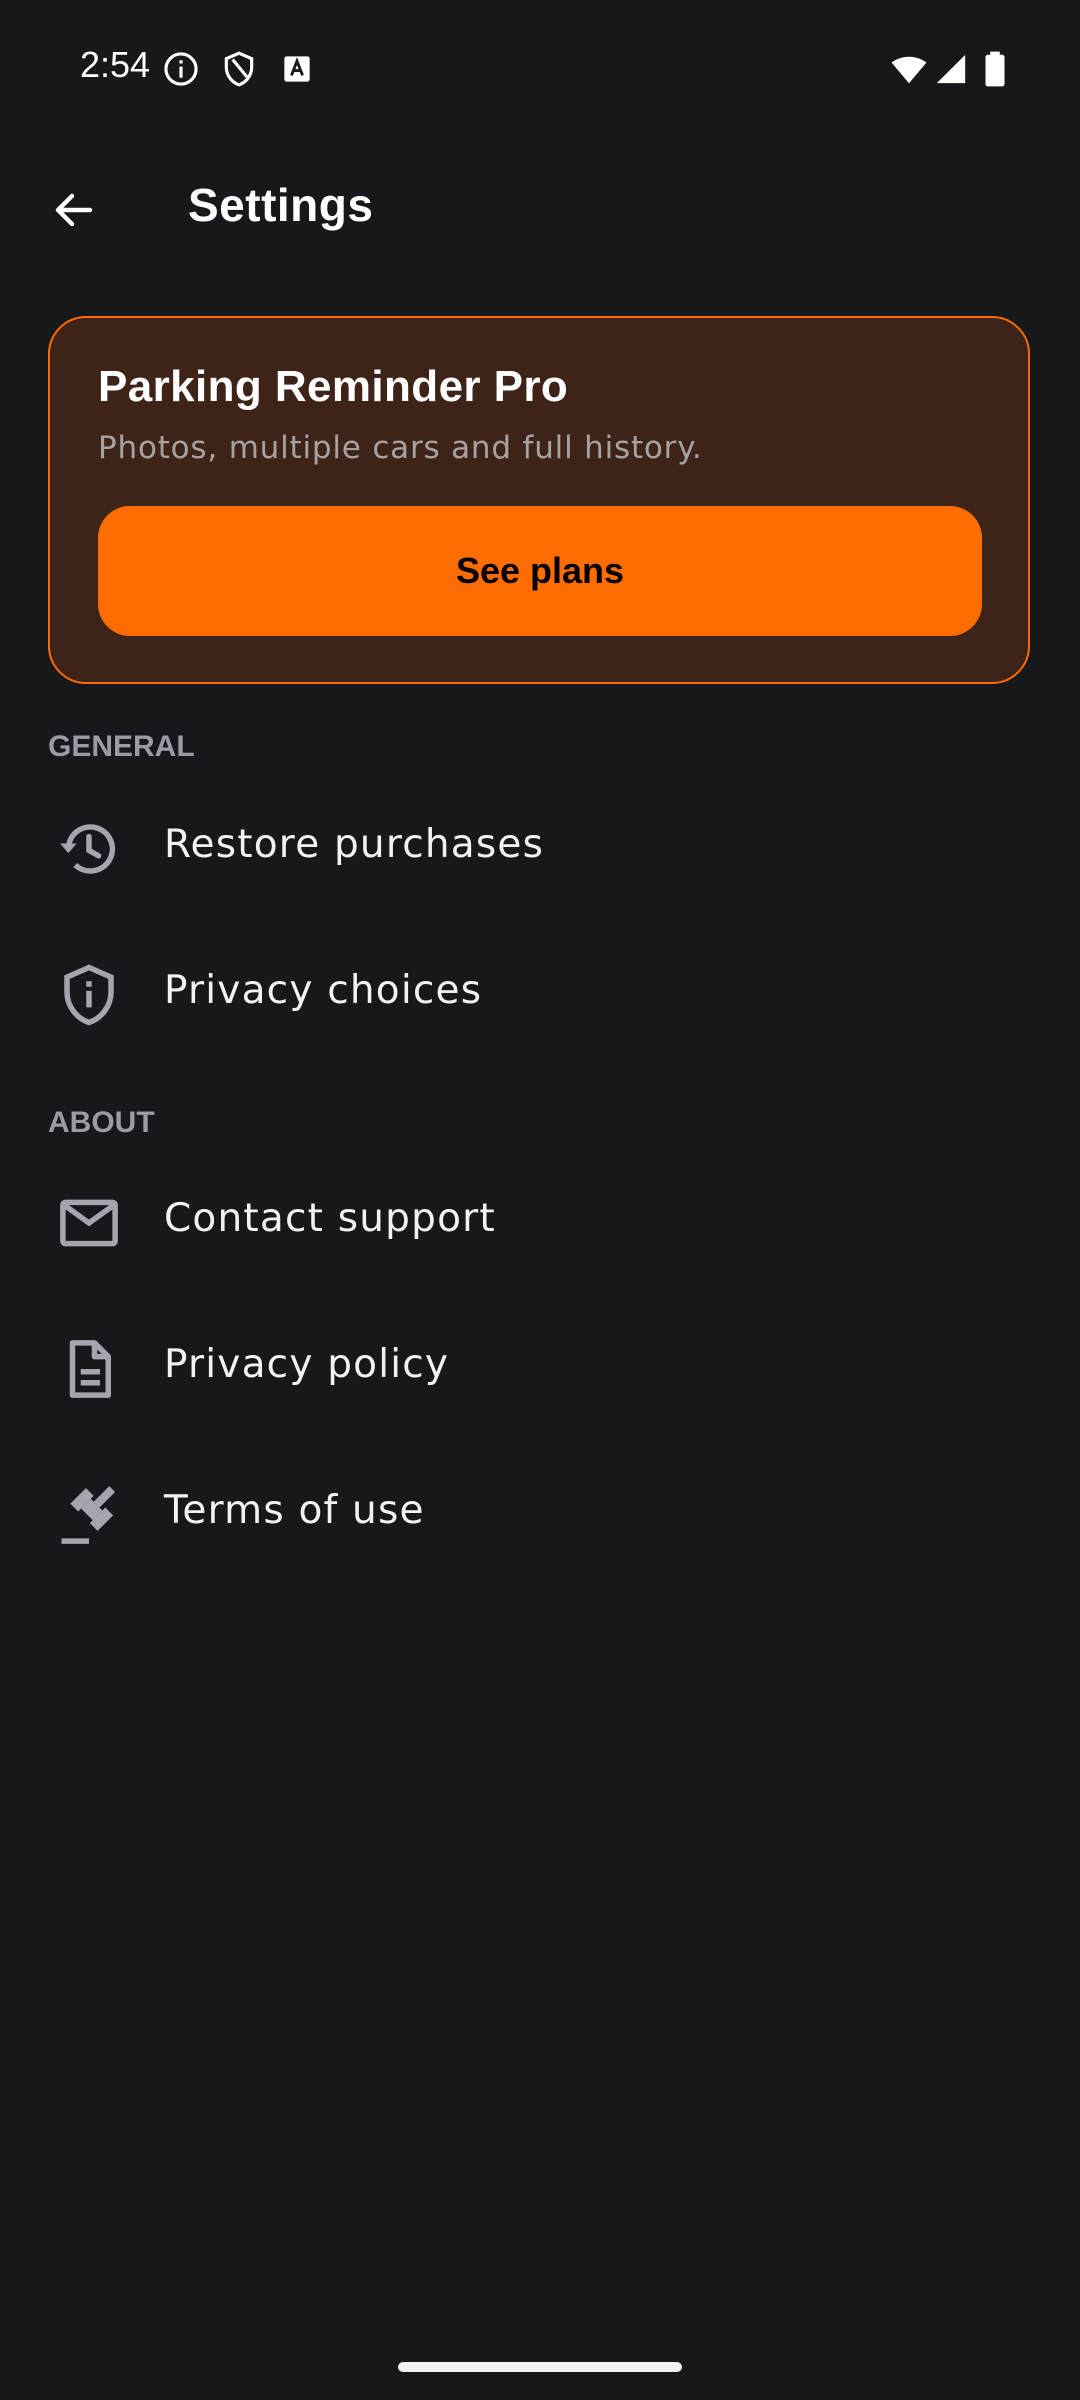 The image size is (1080, 2400). I want to click on battery-icon, so click(995, 69).